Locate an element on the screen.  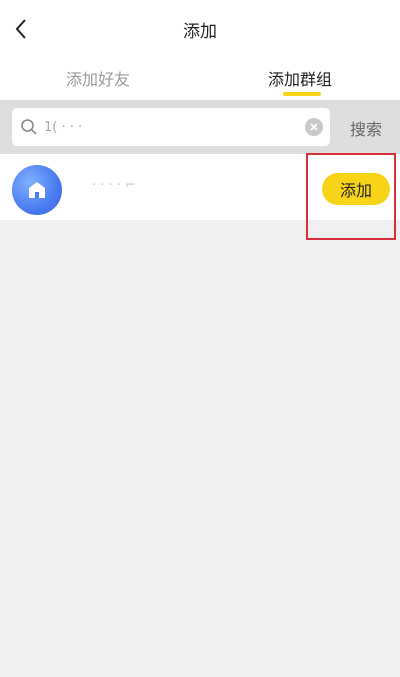
search-bar: 搜索 is located at coordinates (200, 127).